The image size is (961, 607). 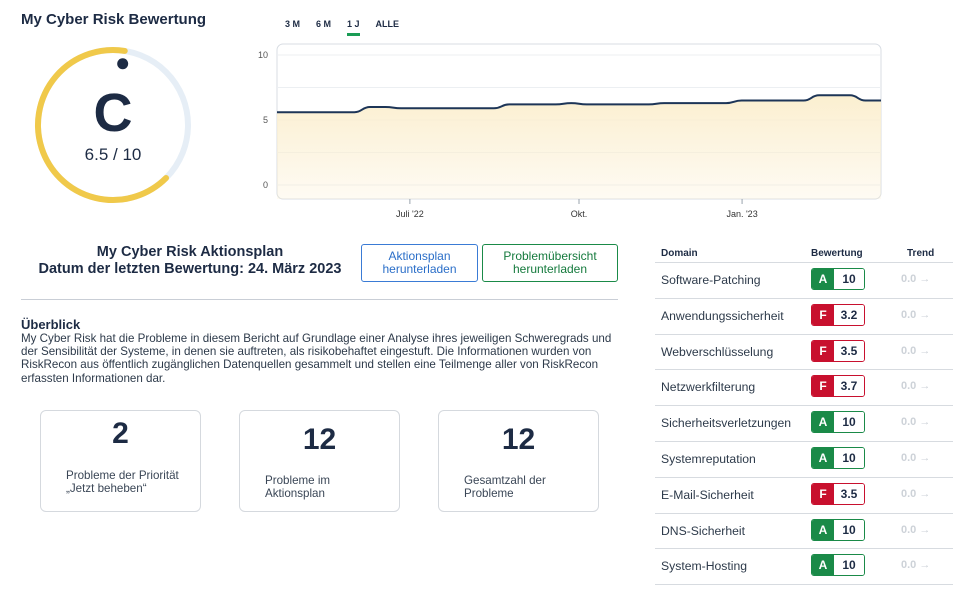 I want to click on table-row: Webverschlüsselung F 3.5 0.0 →, so click(x=804, y=351).